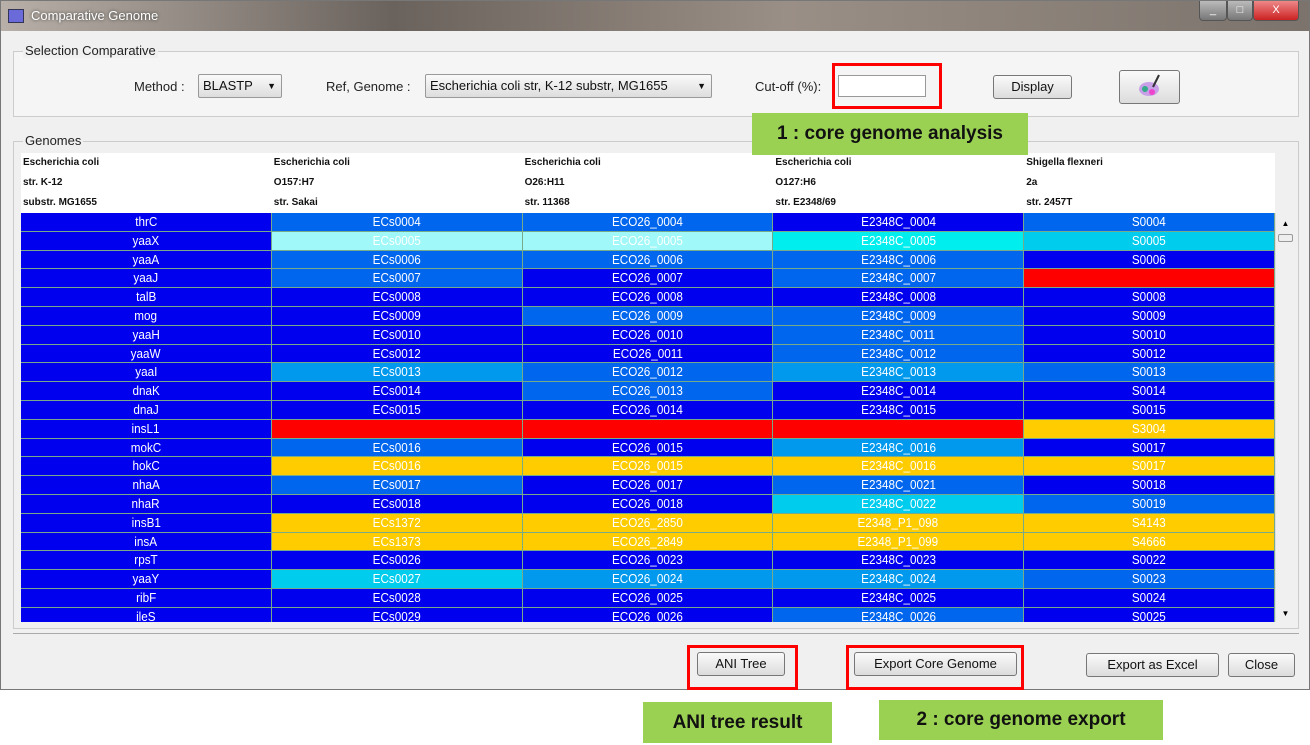 This screenshot has width=1310, height=745. I want to click on table-row: nhaA ECs0017 ECO26_0017 E2348C_0021 S0018, so click(648, 485).